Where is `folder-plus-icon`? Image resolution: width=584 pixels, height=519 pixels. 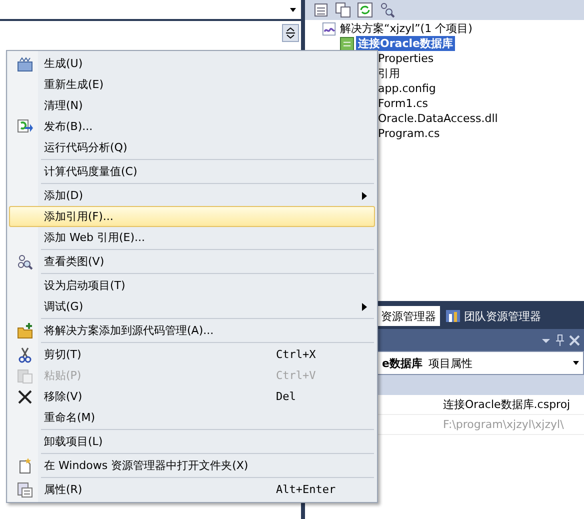
folder-plus-icon is located at coordinates (25, 330).